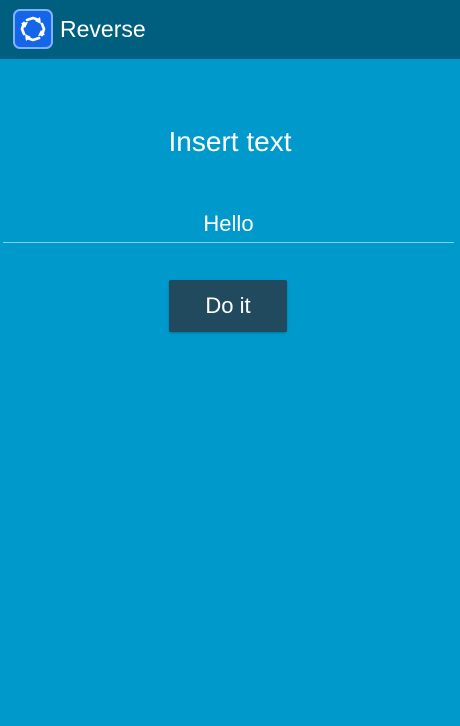 The image size is (460, 726). What do you see at coordinates (228, 306) in the screenshot?
I see `do-it-button: Do it` at bounding box center [228, 306].